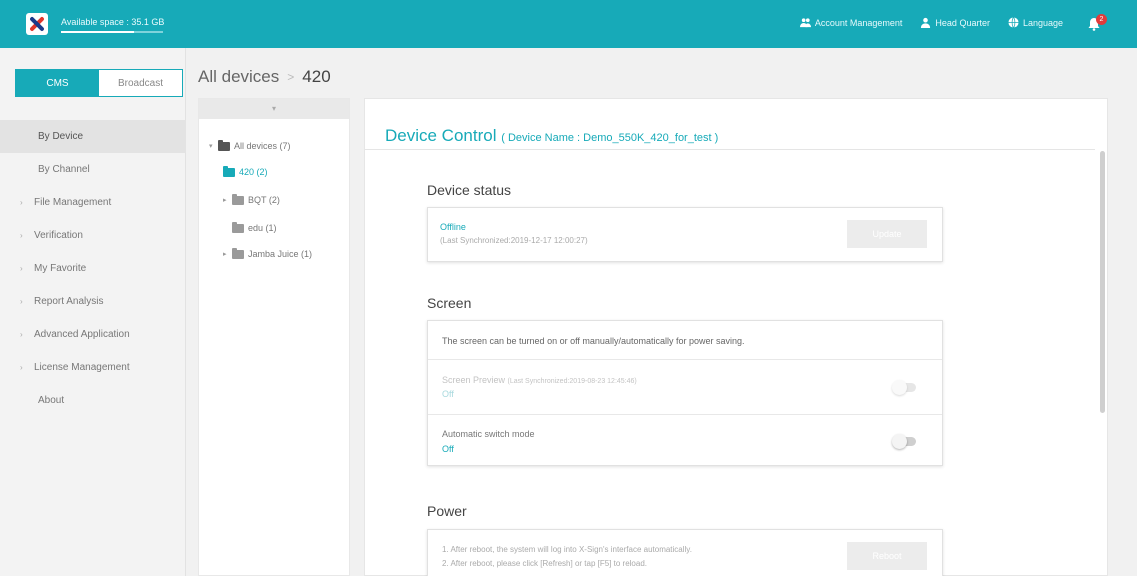 The height and width of the screenshot is (576, 1137). Describe the element at coordinates (93, 235) in the screenshot. I see `sidebar-item-verification: › Verification` at that location.